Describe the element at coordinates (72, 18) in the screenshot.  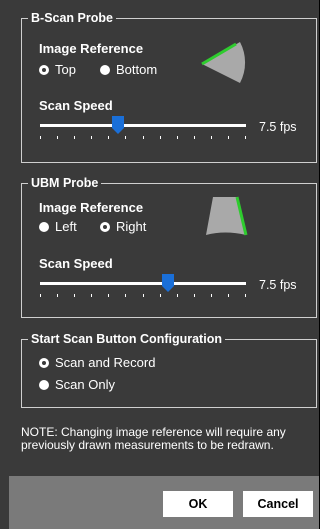
I see `bscan-group-title: B-Scan Probe` at that location.